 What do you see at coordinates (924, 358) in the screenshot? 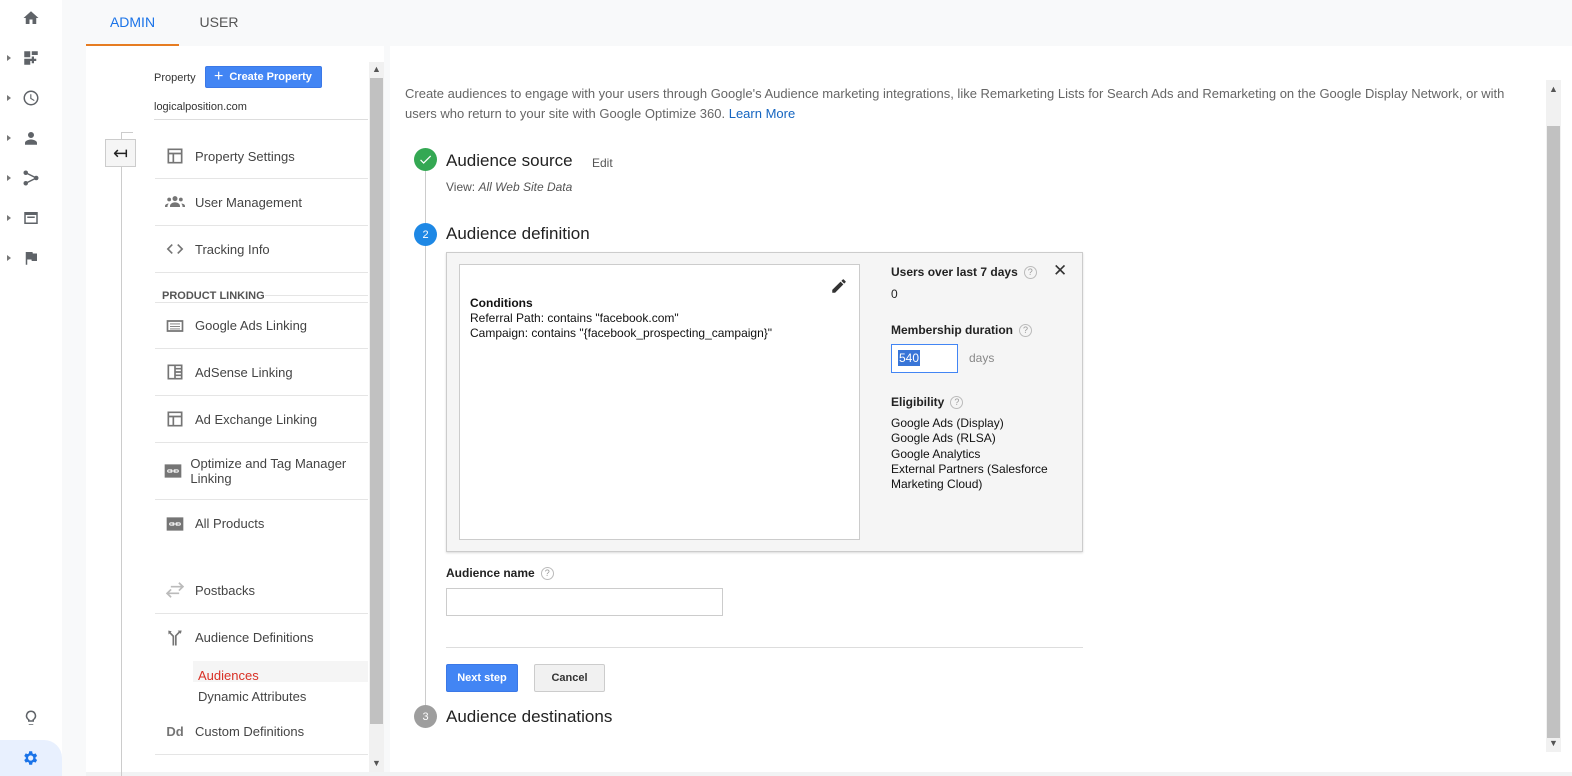
I see `membership-duration-input: 540` at bounding box center [924, 358].